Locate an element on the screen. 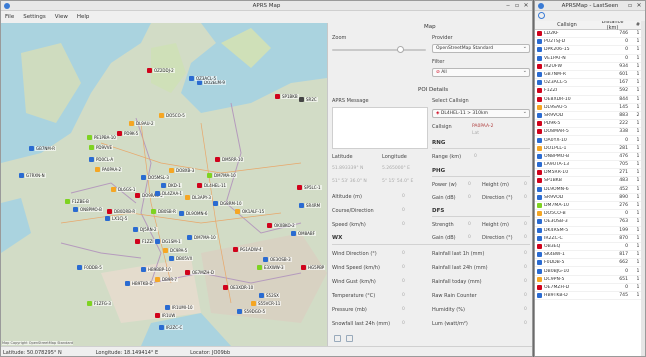 The height and width of the screenshot is (357, 646). map-station: SP1BKB is located at coordinates (287, 96).